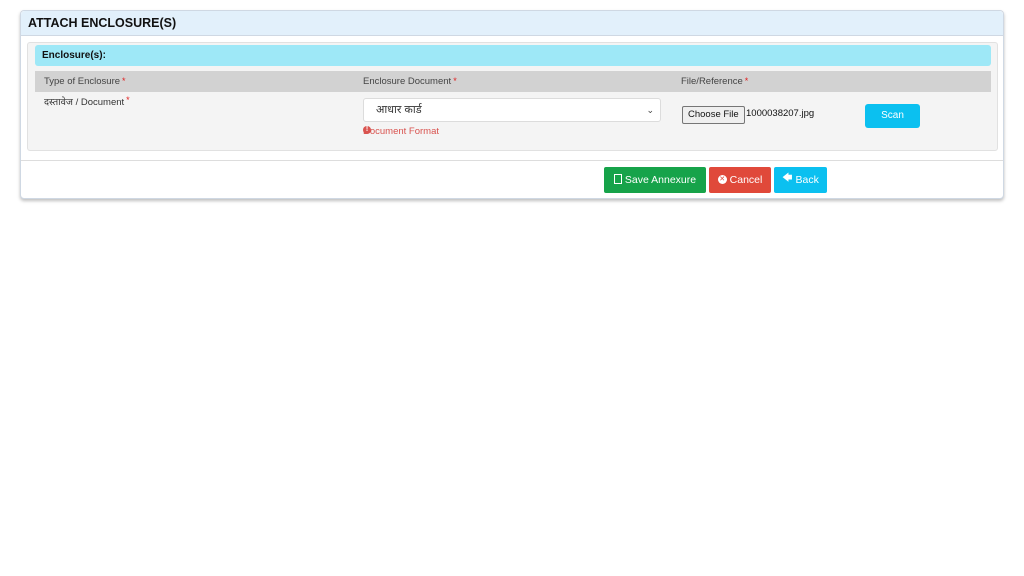 The width and height of the screenshot is (1024, 576). What do you see at coordinates (892, 116) in the screenshot?
I see `scan-button: Scan` at bounding box center [892, 116].